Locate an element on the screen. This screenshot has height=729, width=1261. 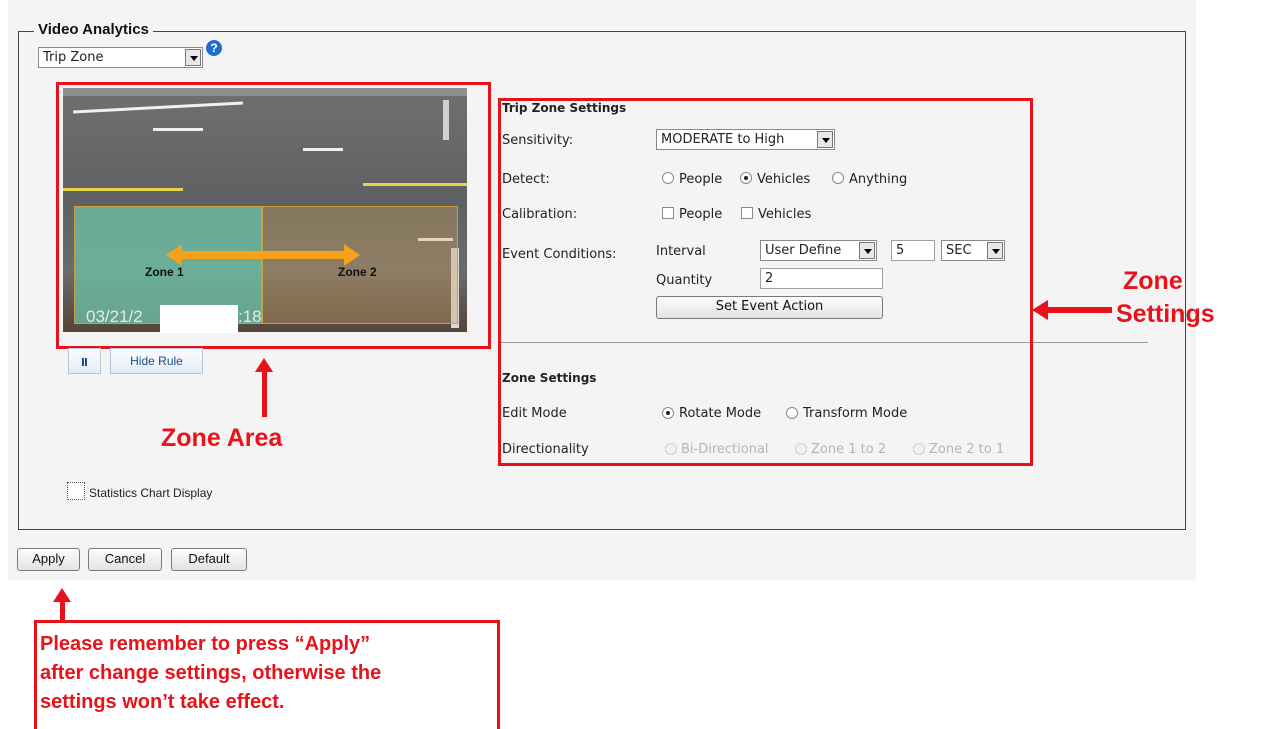
mode-select: Trip Zone is located at coordinates (120, 57).